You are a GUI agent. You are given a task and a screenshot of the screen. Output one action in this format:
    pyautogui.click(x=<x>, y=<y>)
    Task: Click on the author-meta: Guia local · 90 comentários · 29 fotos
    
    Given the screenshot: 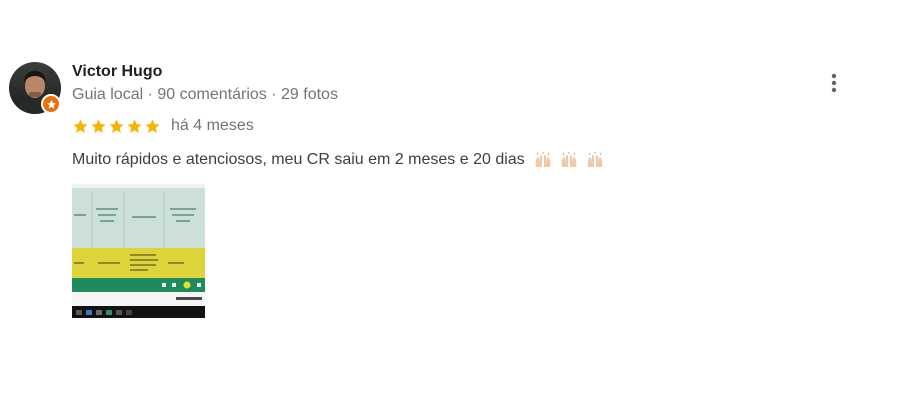 What is the action you would take?
    pyautogui.click(x=205, y=95)
    